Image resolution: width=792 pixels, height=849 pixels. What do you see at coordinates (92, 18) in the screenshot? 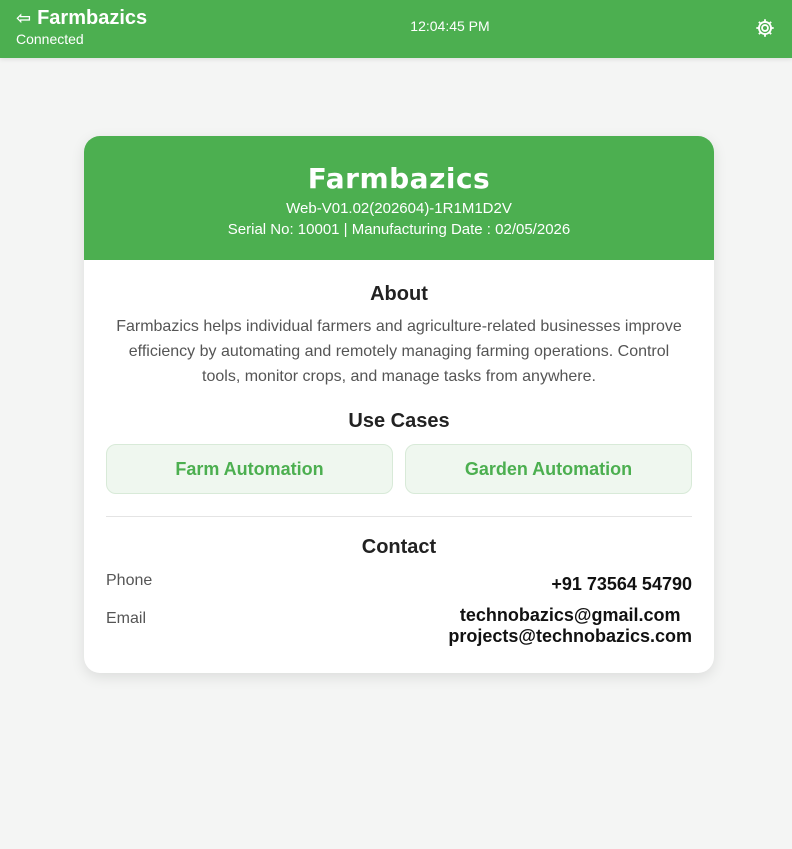
I see `app-name: Farmbazics` at bounding box center [92, 18].